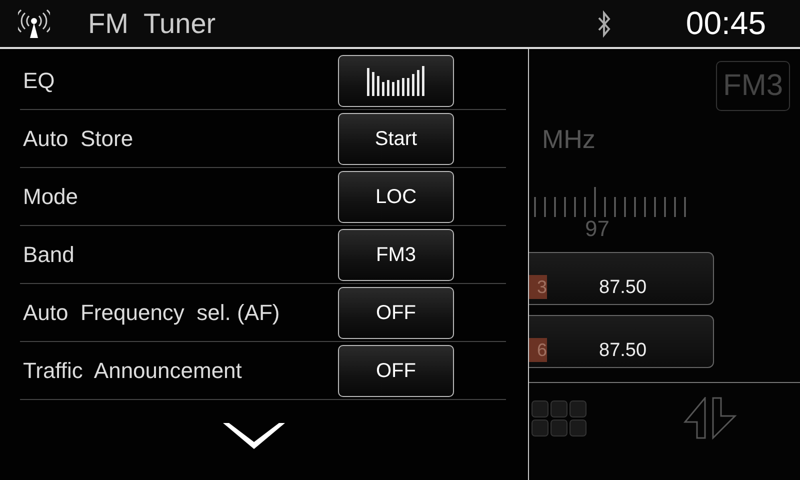  What do you see at coordinates (396, 197) in the screenshot?
I see `option-button: LOC` at bounding box center [396, 197].